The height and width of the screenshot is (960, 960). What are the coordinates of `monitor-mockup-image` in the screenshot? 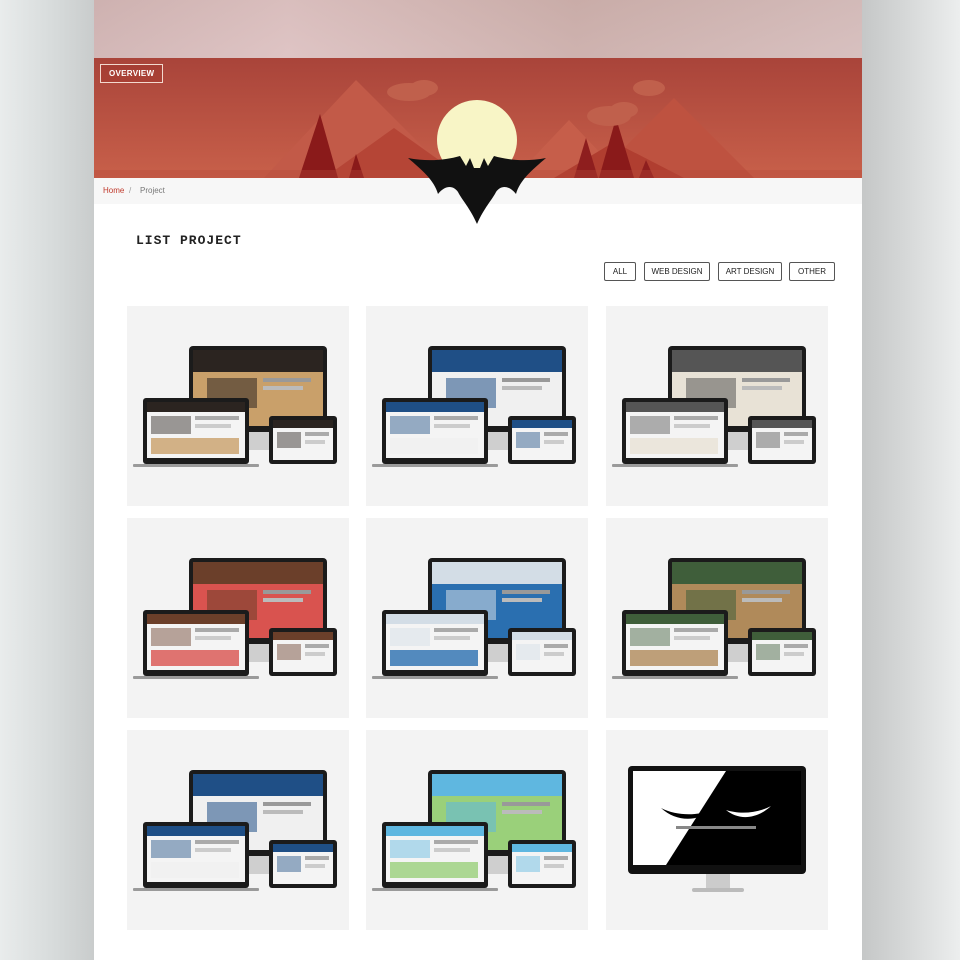 It's located at (717, 829).